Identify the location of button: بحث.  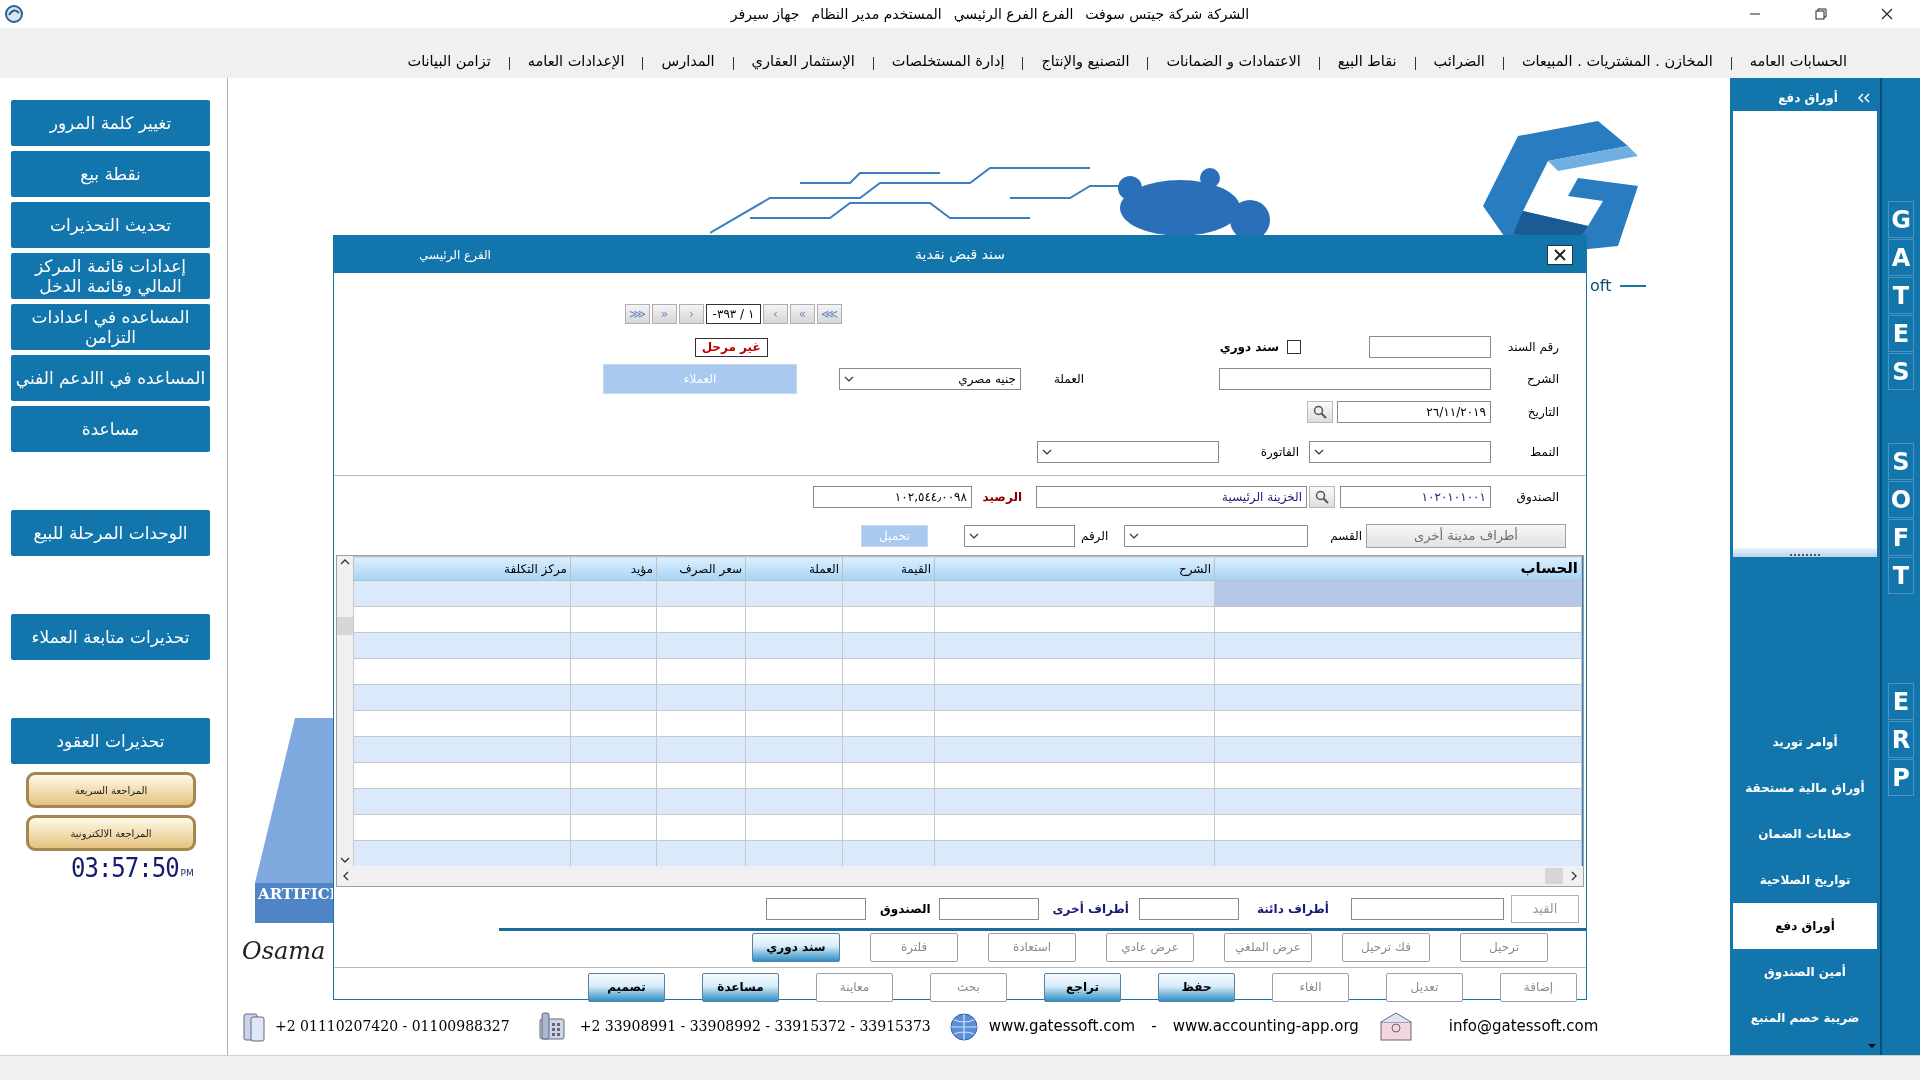
(968, 987).